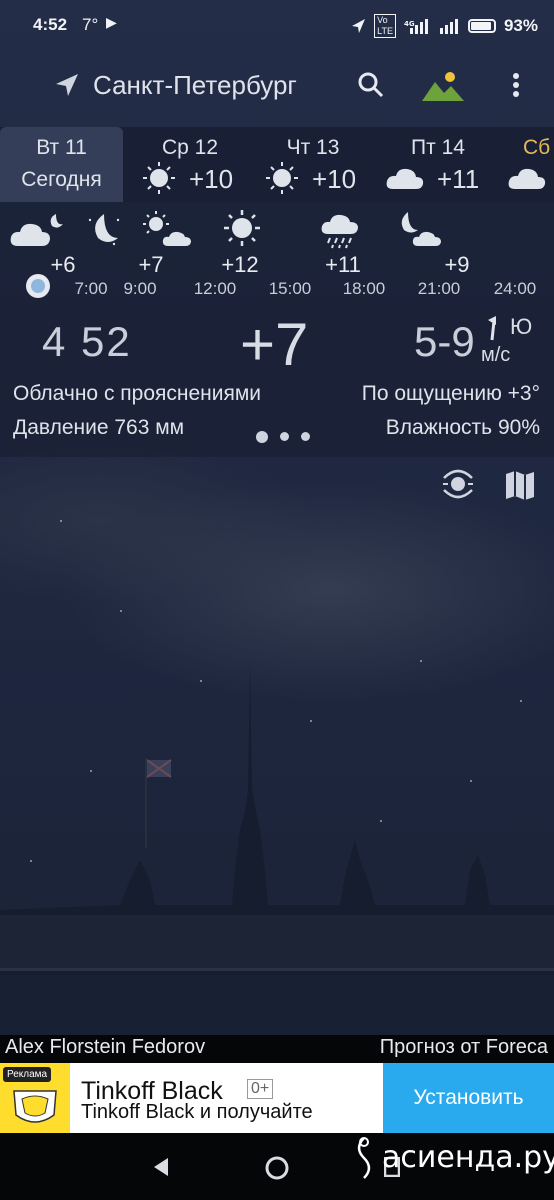 The image size is (554, 1200). I want to click on hour-temp: +9, so click(457, 264).